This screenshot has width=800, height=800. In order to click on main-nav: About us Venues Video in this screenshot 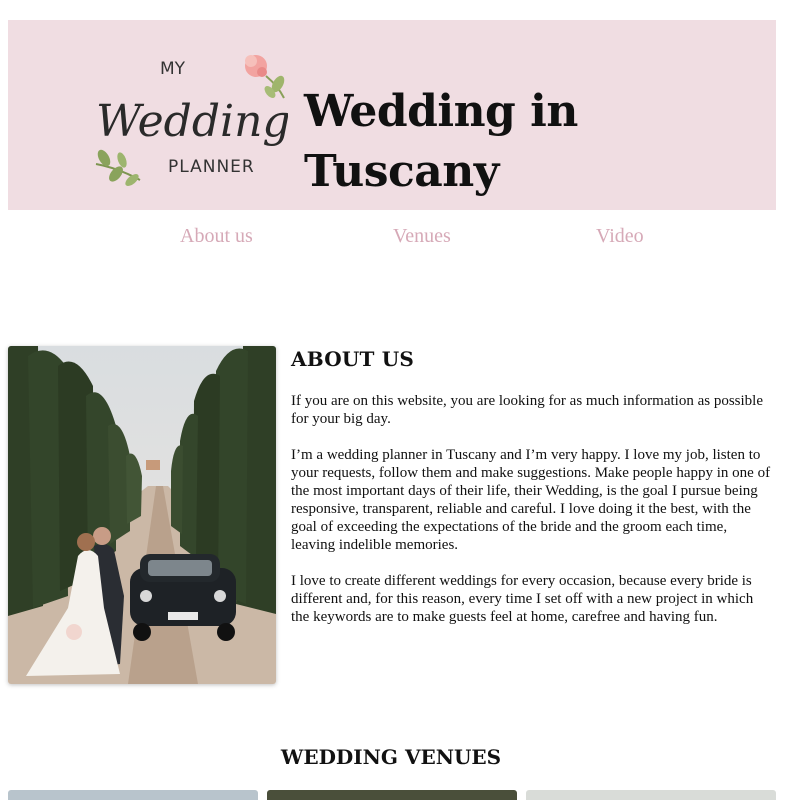, I will do `click(400, 236)`.